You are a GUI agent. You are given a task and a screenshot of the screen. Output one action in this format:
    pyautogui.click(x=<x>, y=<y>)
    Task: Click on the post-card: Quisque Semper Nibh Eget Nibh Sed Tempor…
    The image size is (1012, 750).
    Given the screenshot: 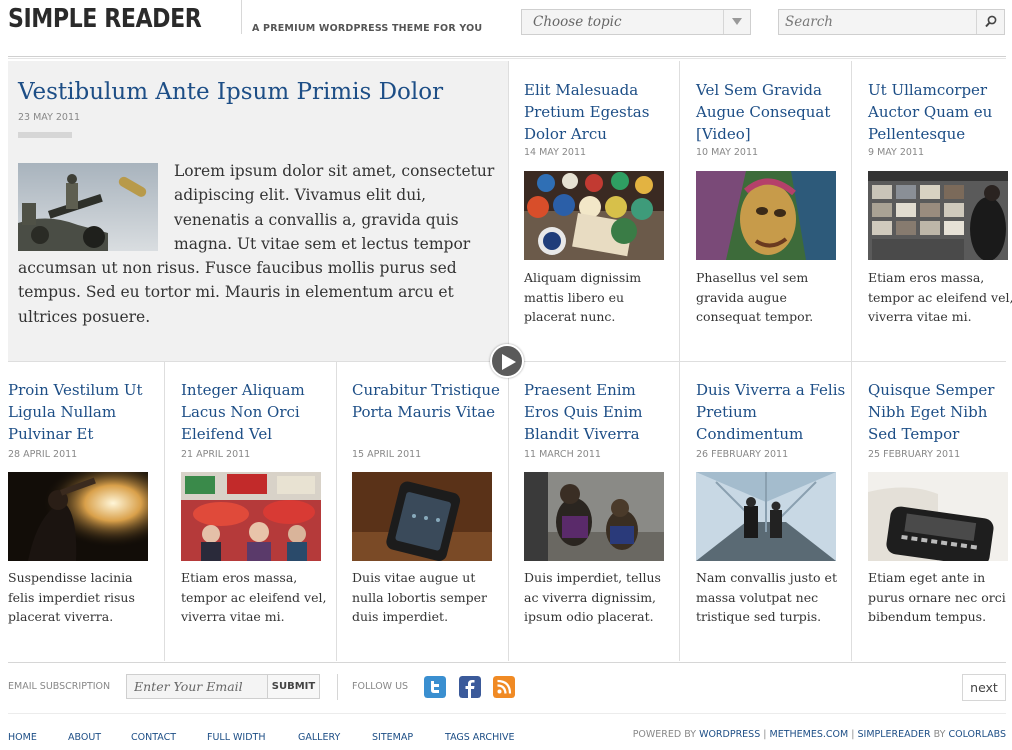 What is the action you would take?
    pyautogui.click(x=932, y=511)
    